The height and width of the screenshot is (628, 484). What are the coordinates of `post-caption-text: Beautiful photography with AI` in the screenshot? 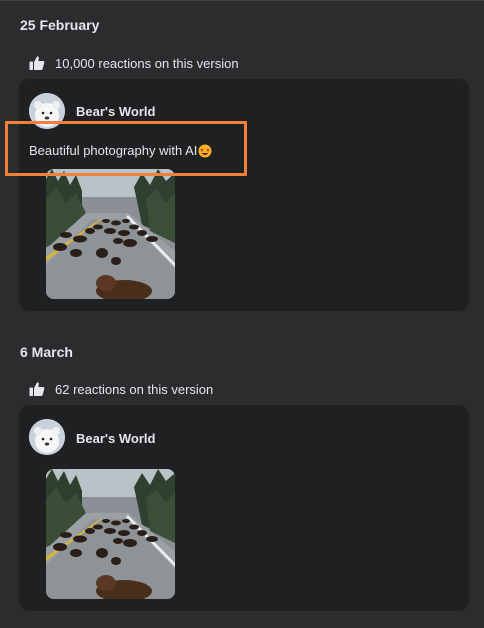 It's located at (113, 150).